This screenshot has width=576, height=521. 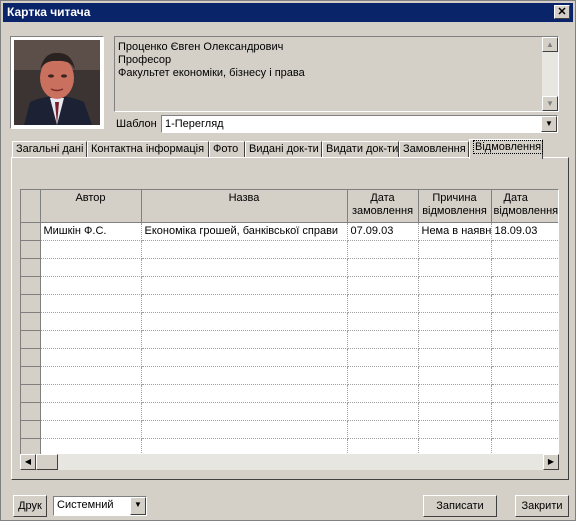 I want to click on reader-photo, so click(x=57, y=82).